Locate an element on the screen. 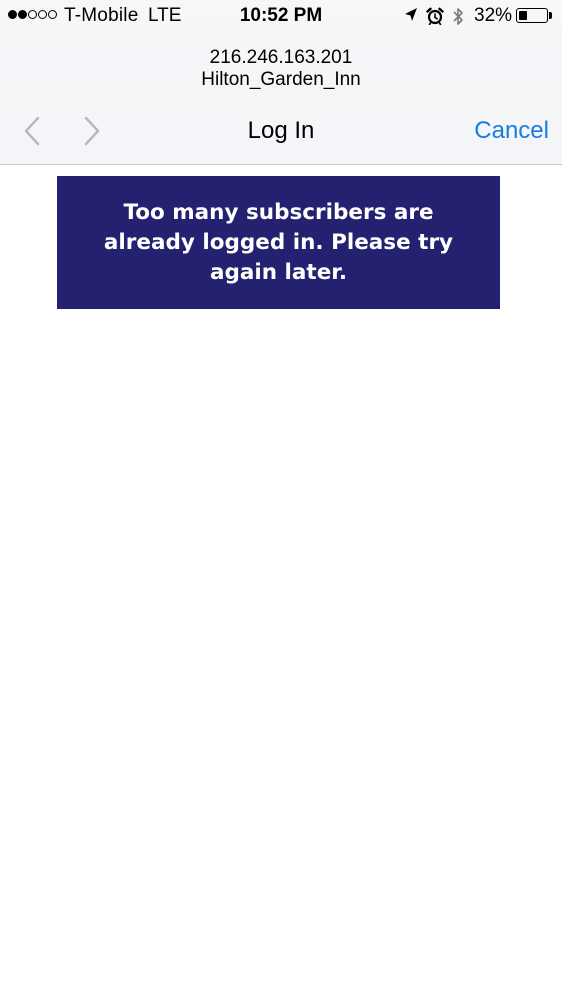  address-host: 216.246.163.201 is located at coordinates (281, 57).